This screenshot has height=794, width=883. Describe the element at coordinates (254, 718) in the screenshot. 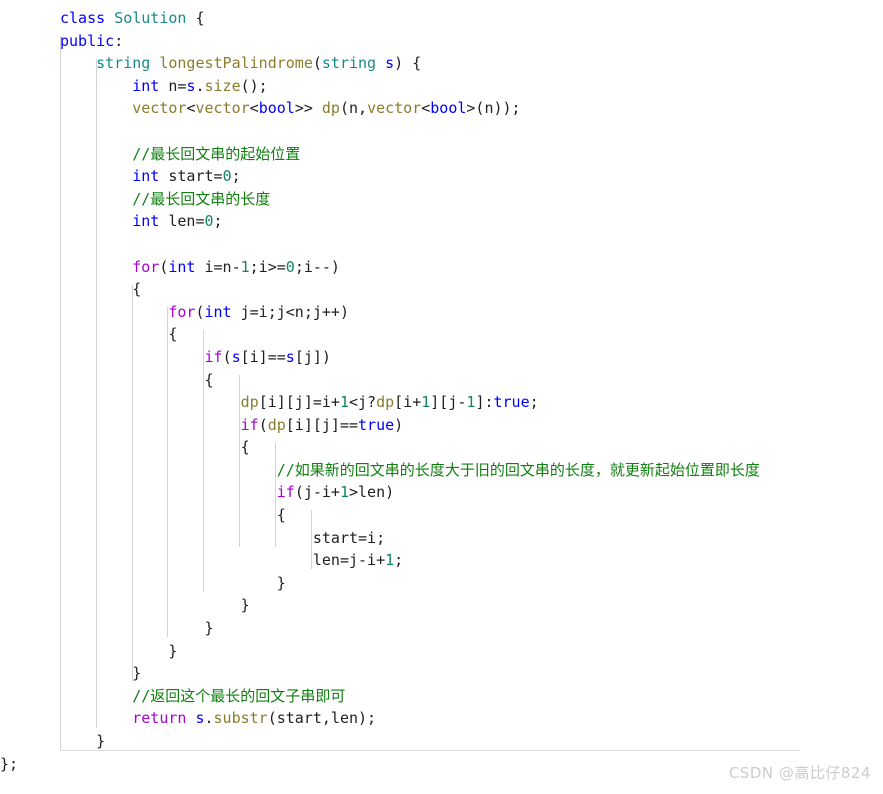

I see `code-line: return s.substr(start,len);` at that location.